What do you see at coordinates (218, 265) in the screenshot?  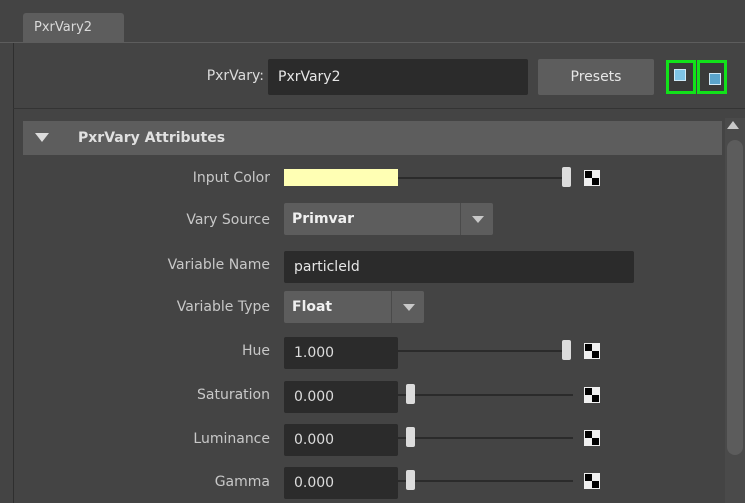 I see `variable-name-label: Variable Name` at bounding box center [218, 265].